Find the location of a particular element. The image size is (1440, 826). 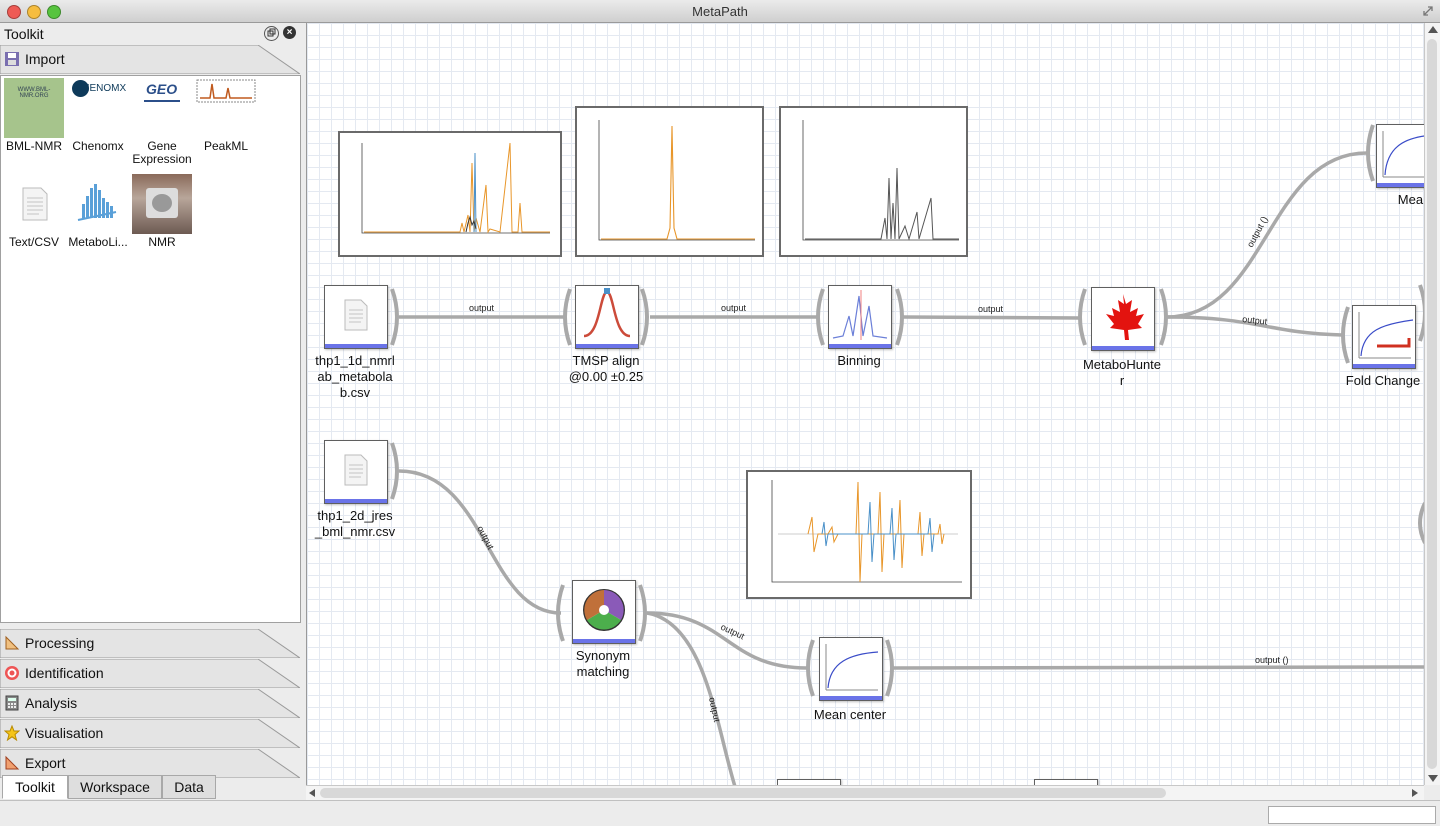

undock-icon is located at coordinates (271, 33).